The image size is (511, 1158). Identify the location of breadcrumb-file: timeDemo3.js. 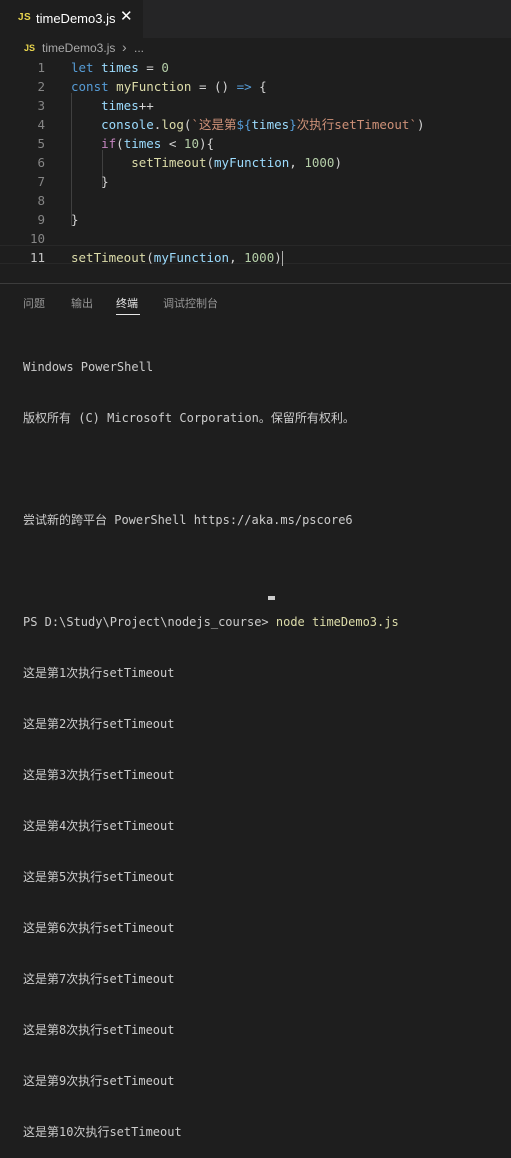
(78, 48).